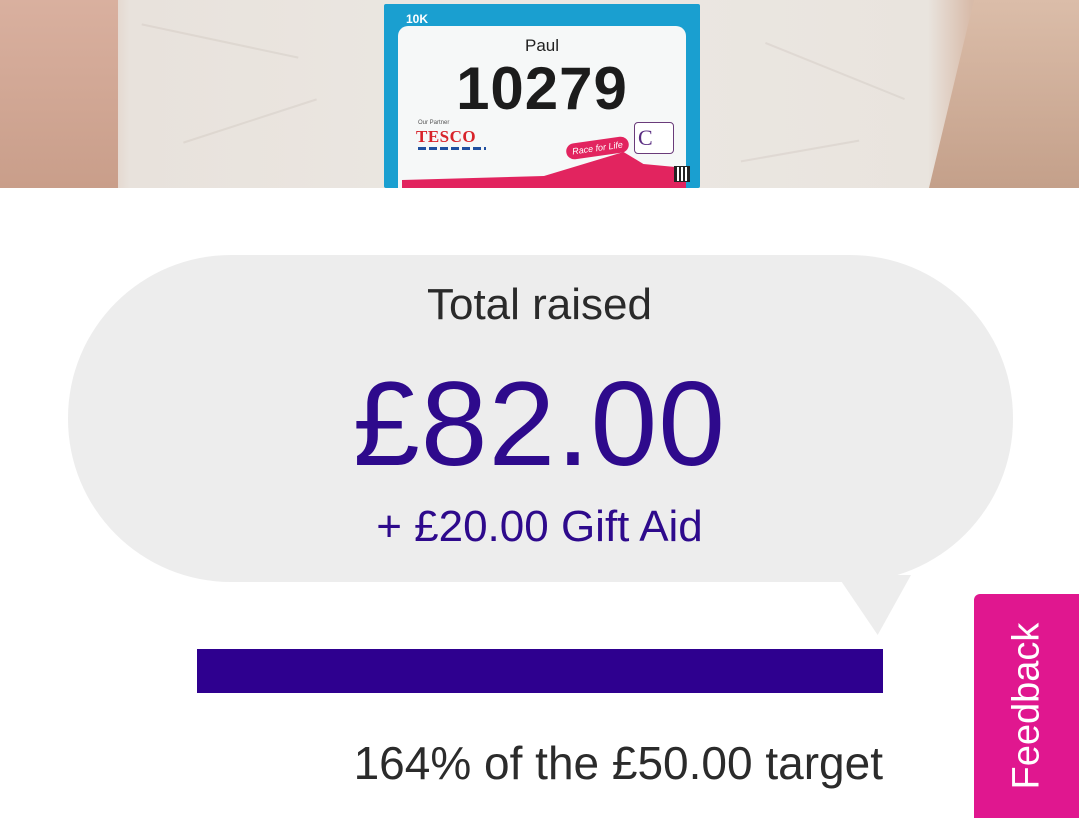  Describe the element at coordinates (539, 304) in the screenshot. I see `total-raised-label: Total raised` at that location.